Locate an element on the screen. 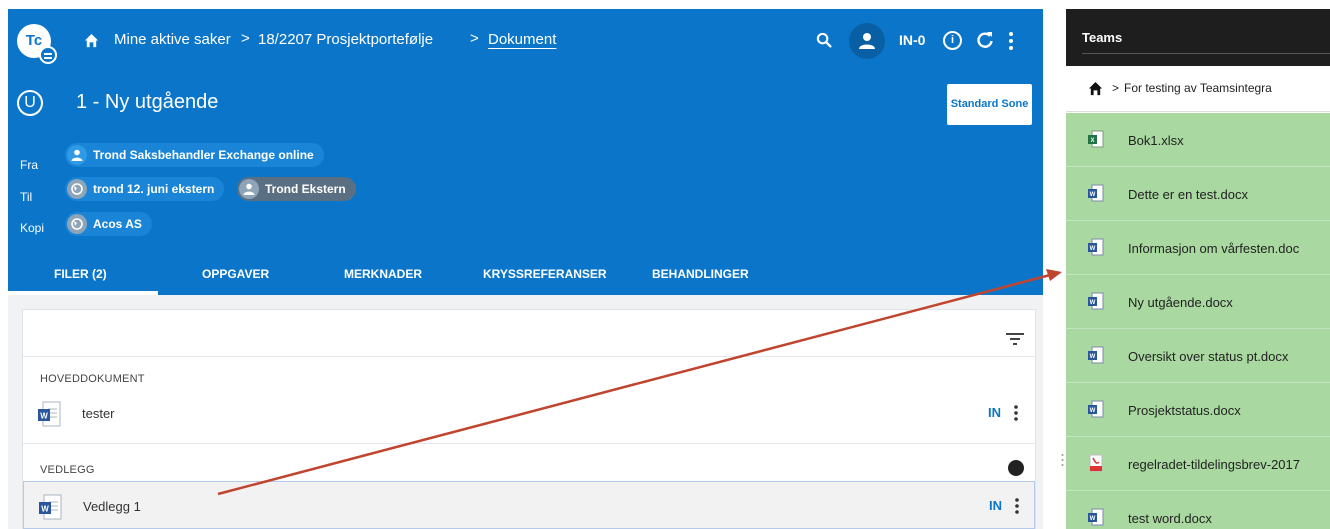 The width and height of the screenshot is (1330, 529). teams-file-item: W Ny utgående.docx is located at coordinates (1198, 302).